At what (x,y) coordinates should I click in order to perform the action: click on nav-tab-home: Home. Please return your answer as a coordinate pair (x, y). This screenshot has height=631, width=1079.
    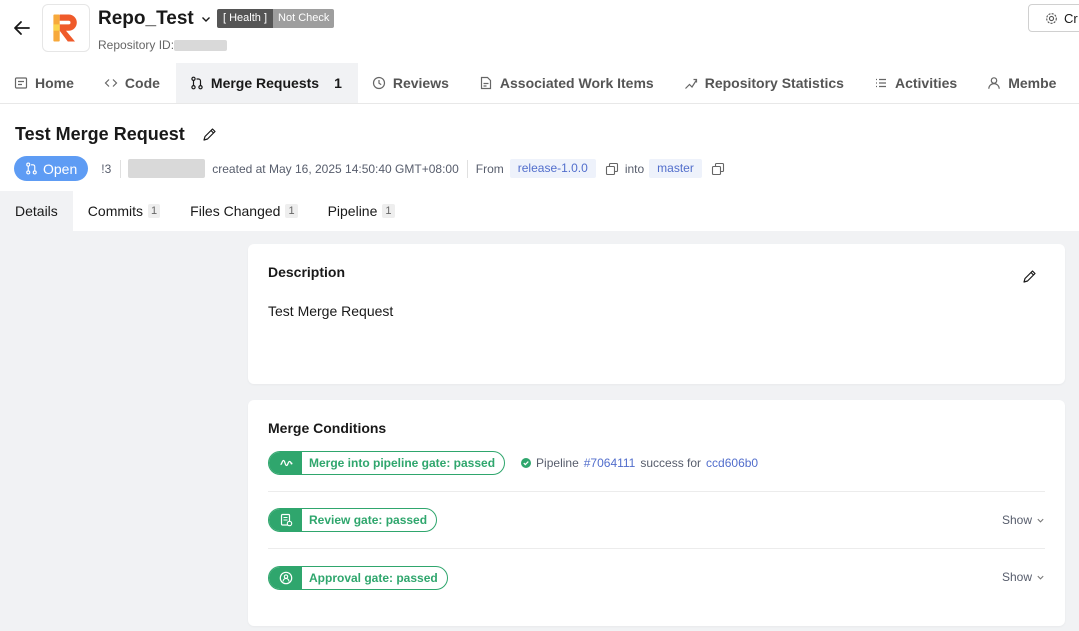
    Looking at the image, I should click on (45, 83).